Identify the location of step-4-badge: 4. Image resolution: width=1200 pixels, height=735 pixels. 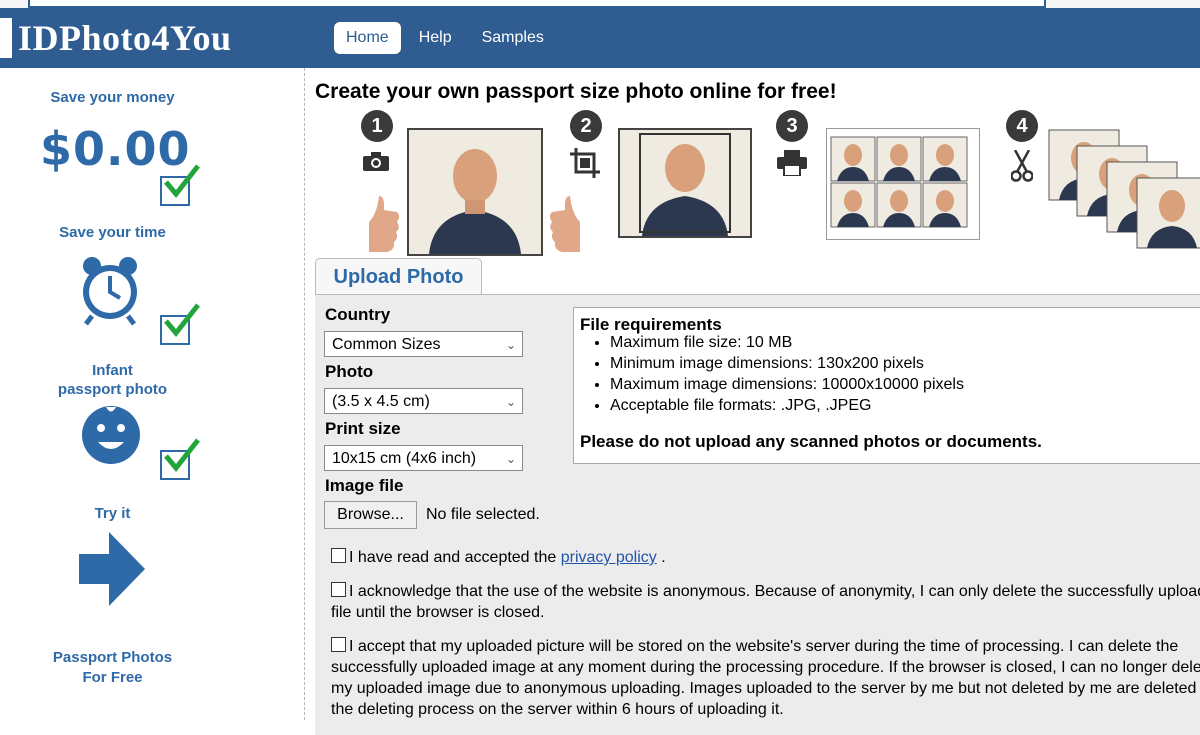
(1022, 126).